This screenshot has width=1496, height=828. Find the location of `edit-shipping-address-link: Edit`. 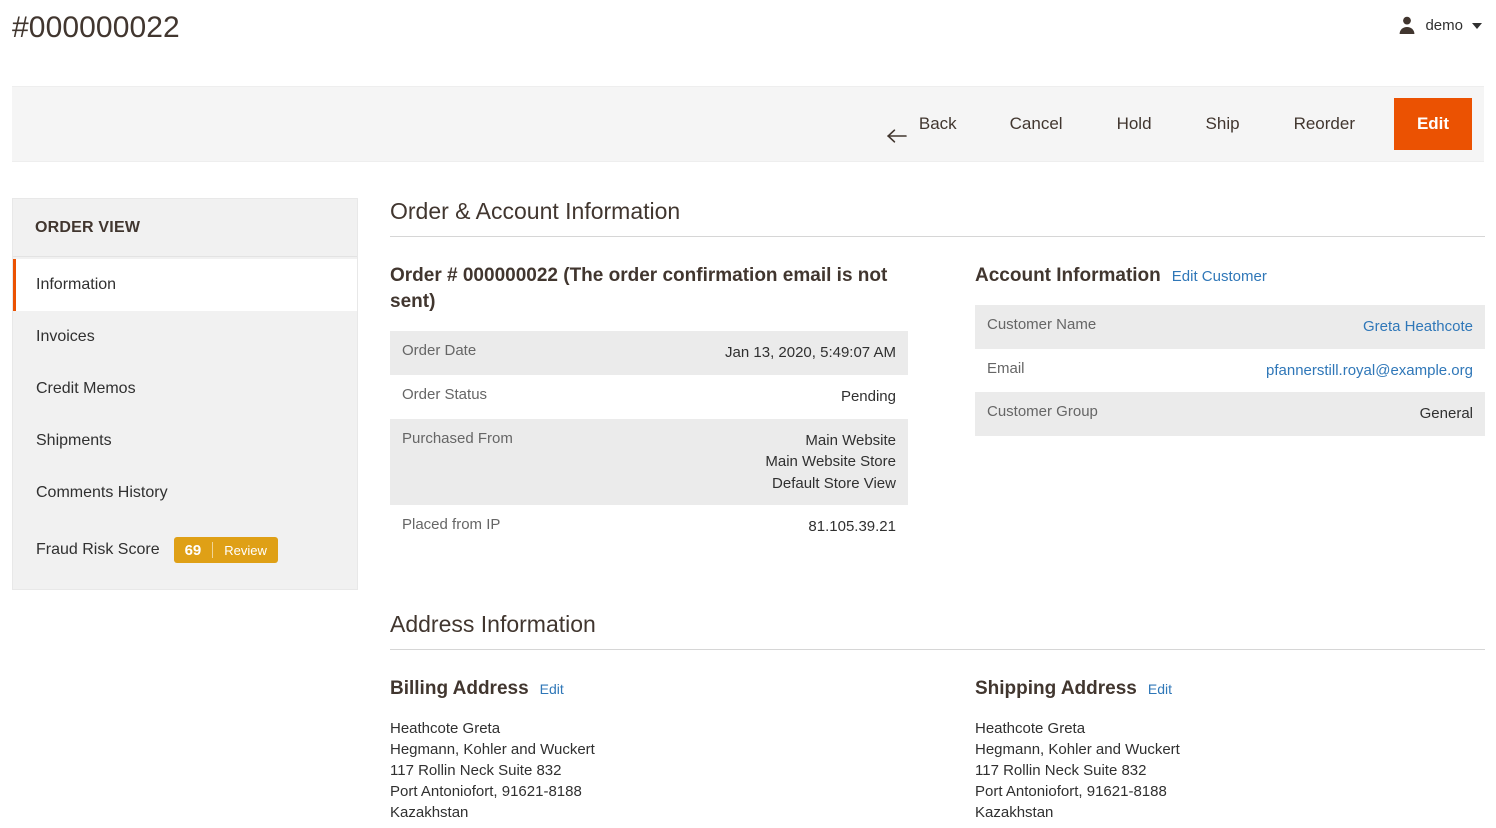

edit-shipping-address-link: Edit is located at coordinates (1160, 689).